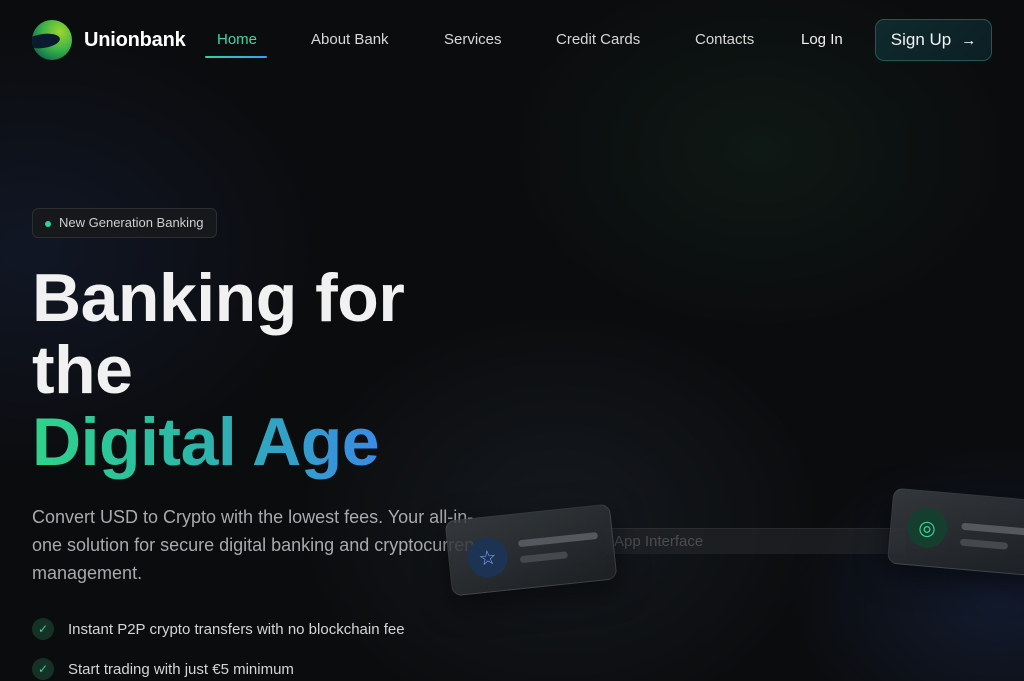 This screenshot has width=1024, height=681. Describe the element at coordinates (82, 370) in the screenshot. I see `hero-title-line2: the` at that location.